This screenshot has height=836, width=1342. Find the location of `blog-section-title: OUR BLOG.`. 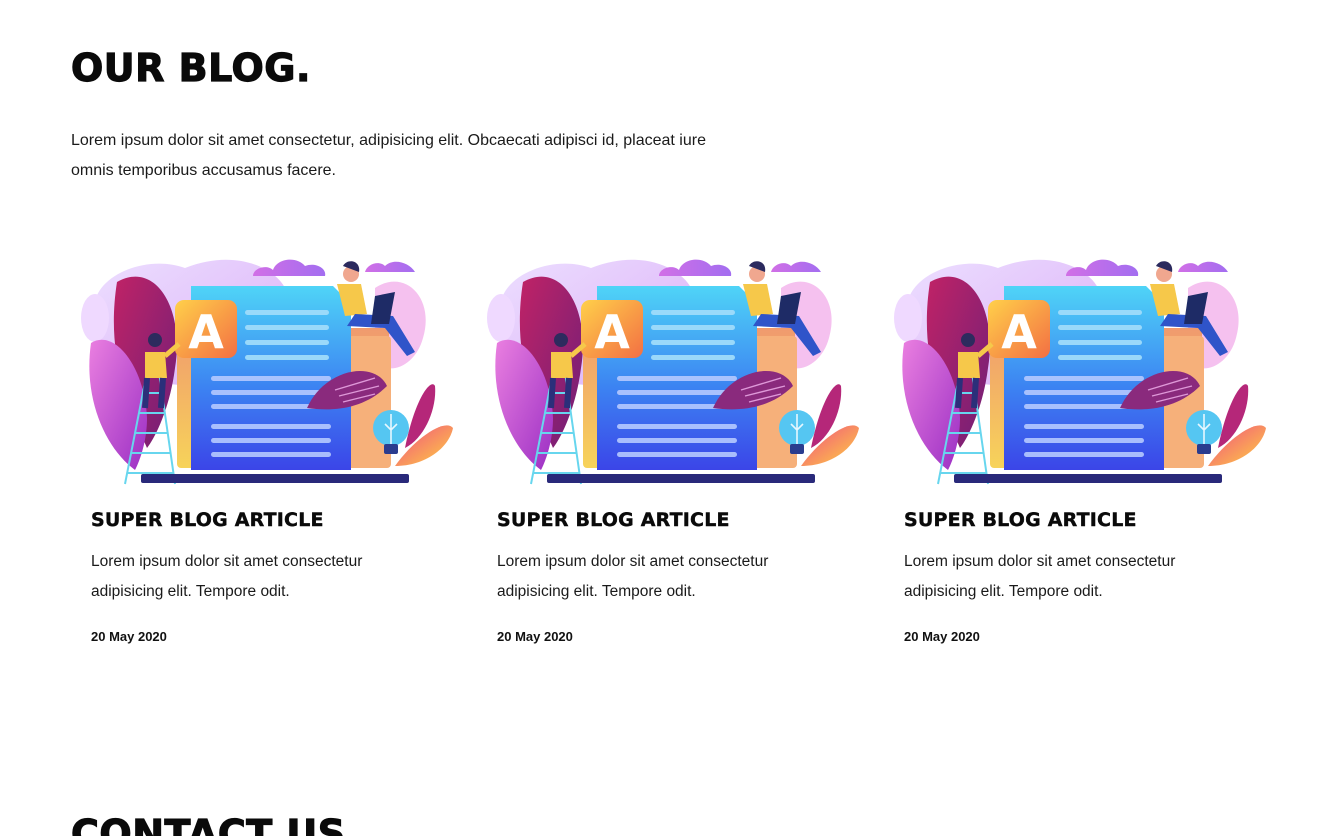

blog-section-title: OUR BLOG. is located at coordinates (190, 67).